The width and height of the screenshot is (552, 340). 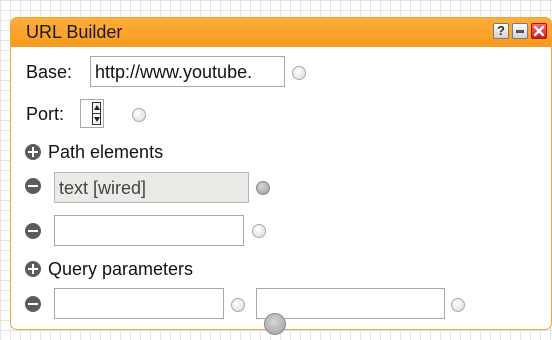 What do you see at coordinates (520, 31) in the screenshot?
I see `minimize-button` at bounding box center [520, 31].